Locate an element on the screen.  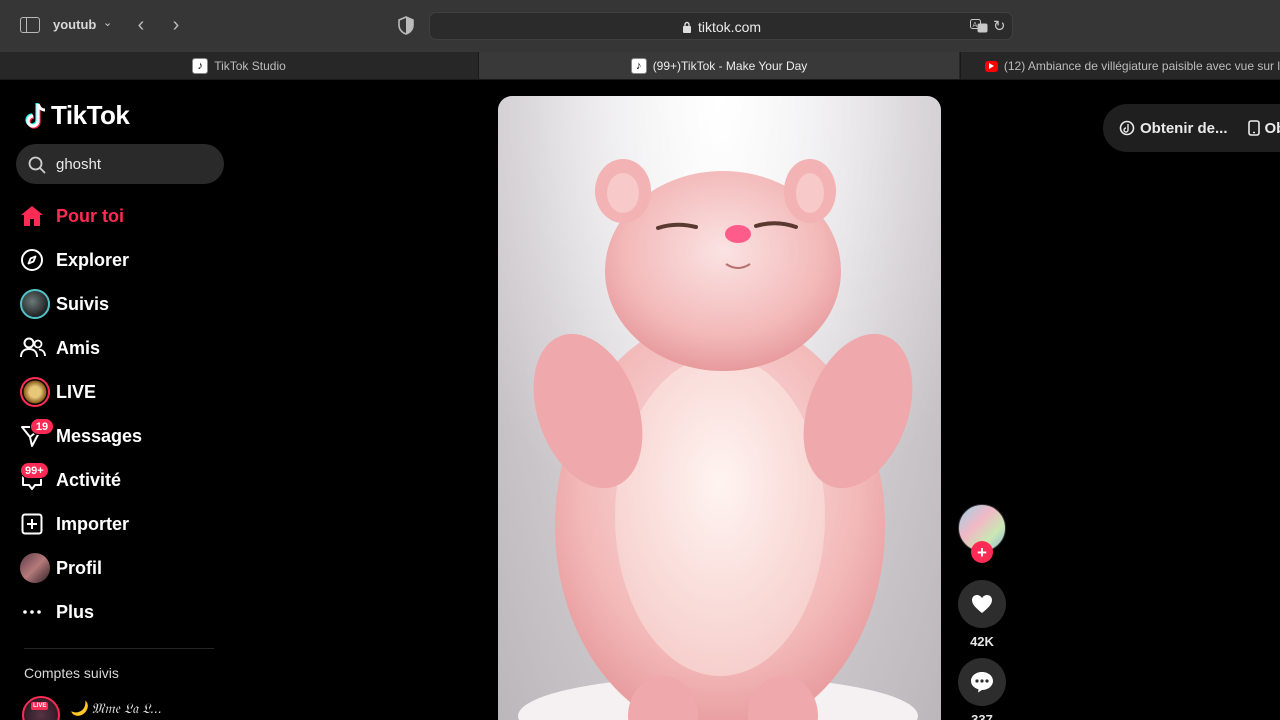
svg-text: A is located at coordinates (975, 25).